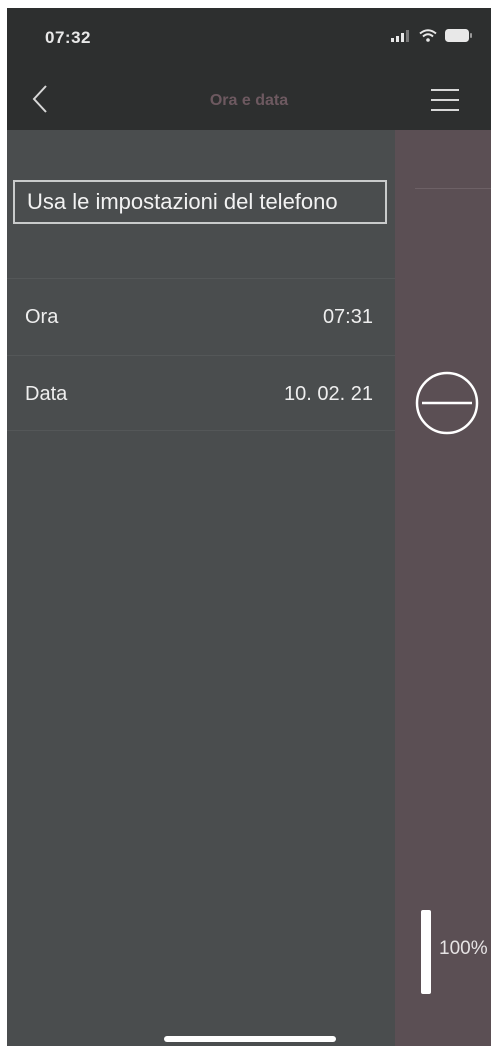  Describe the element at coordinates (401, 38) in the screenshot. I see `signal-icon` at that location.